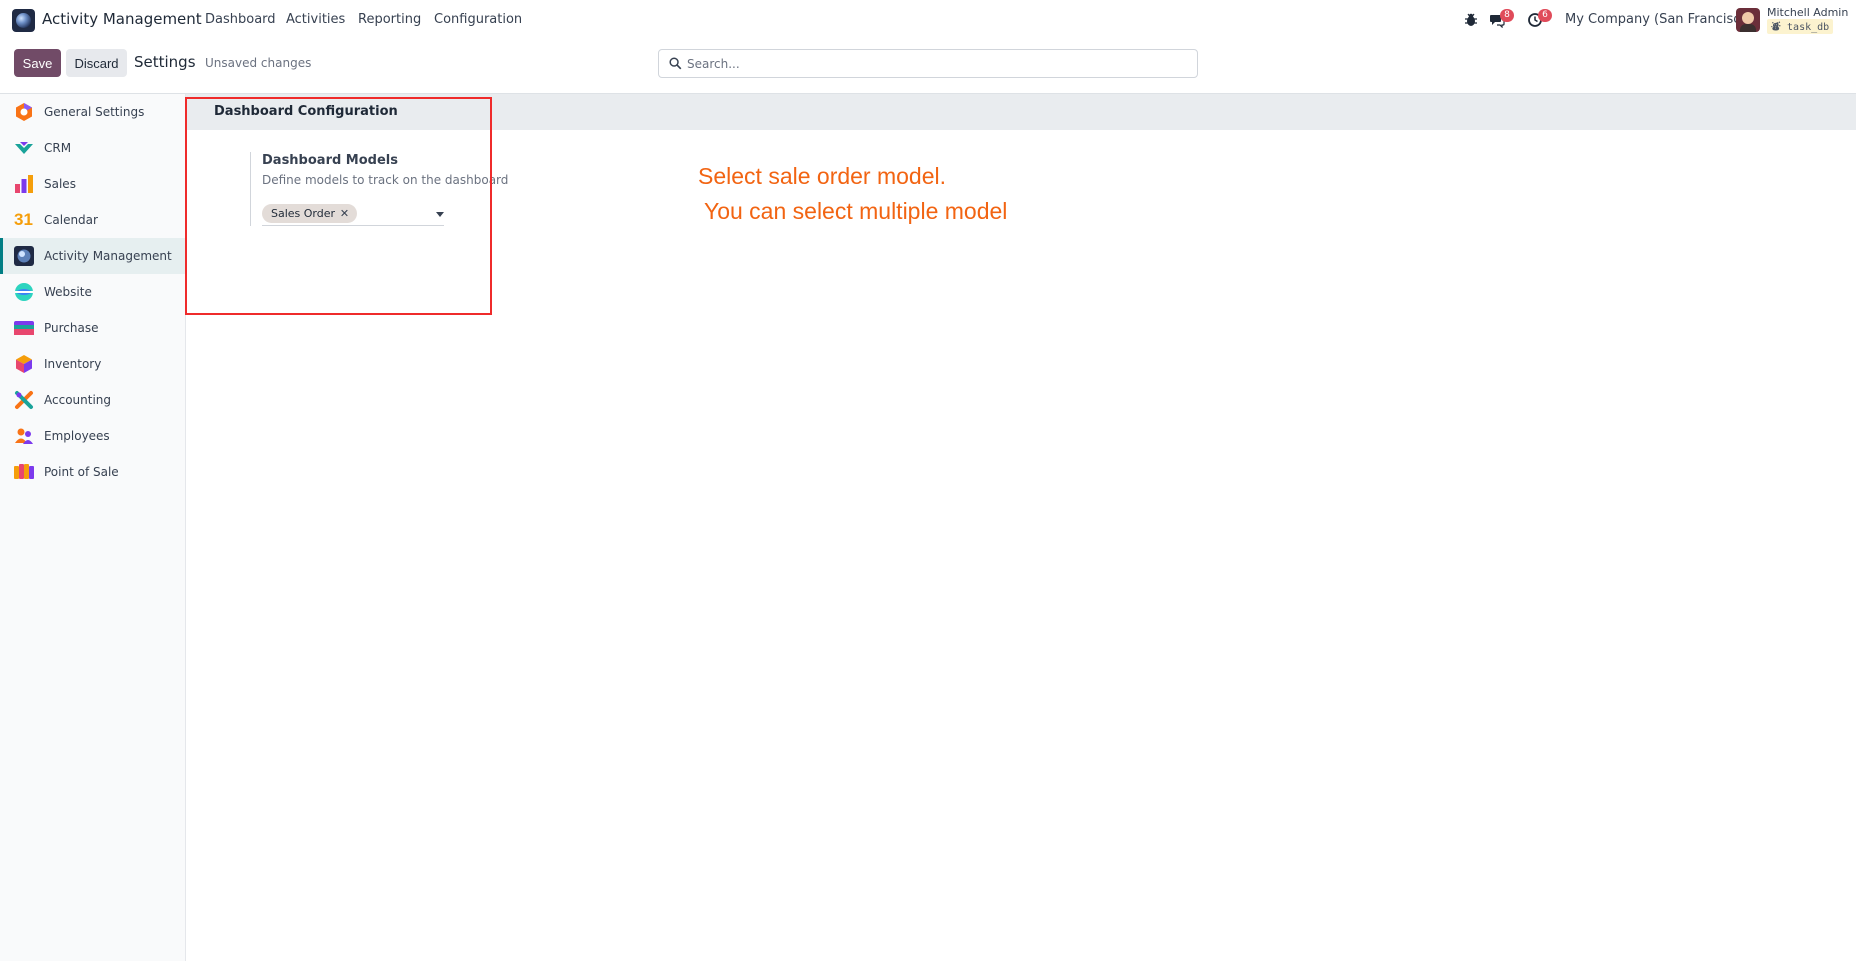  What do you see at coordinates (303, 213) in the screenshot?
I see `tag-label: Sales Order` at bounding box center [303, 213].